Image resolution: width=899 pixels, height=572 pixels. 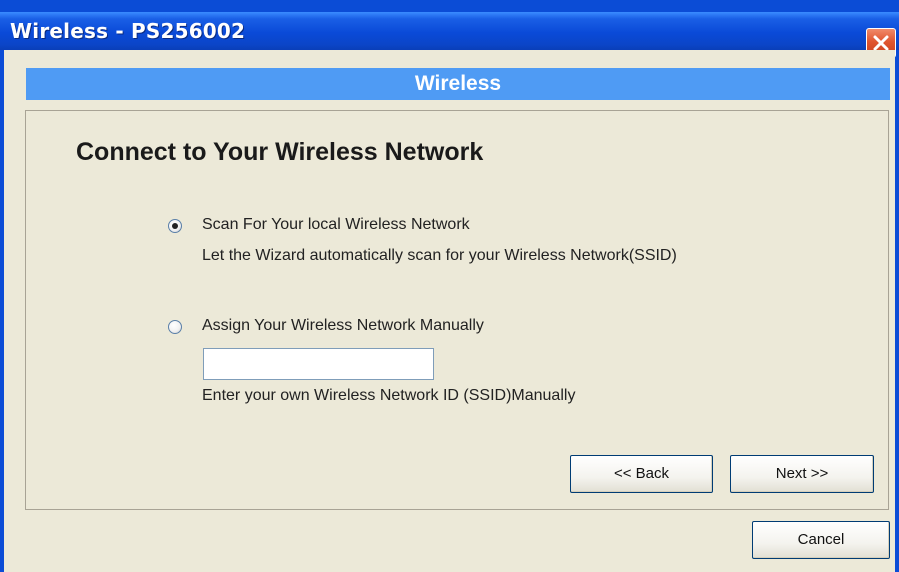 I want to click on back-button: << Back, so click(x=641, y=474).